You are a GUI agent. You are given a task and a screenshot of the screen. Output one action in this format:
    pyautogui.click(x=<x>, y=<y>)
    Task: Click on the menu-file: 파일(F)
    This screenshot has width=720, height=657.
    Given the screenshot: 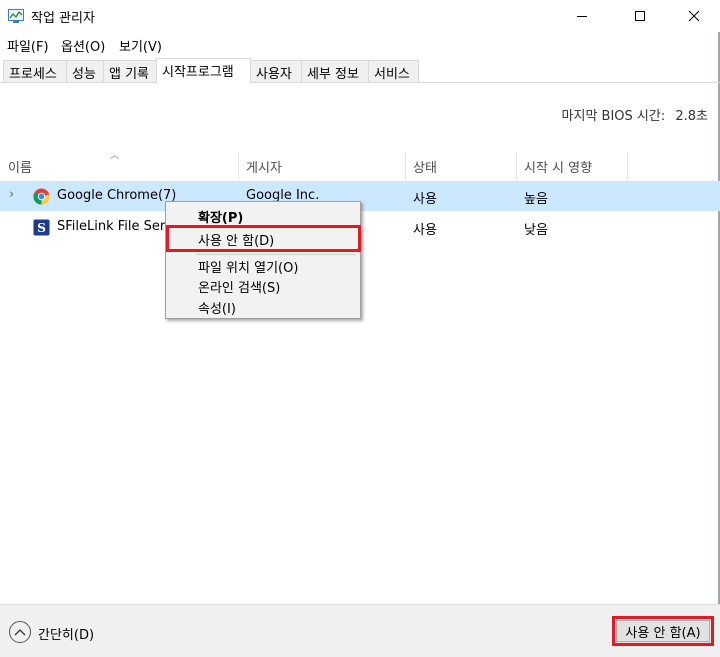 What is the action you would take?
    pyautogui.click(x=28, y=45)
    